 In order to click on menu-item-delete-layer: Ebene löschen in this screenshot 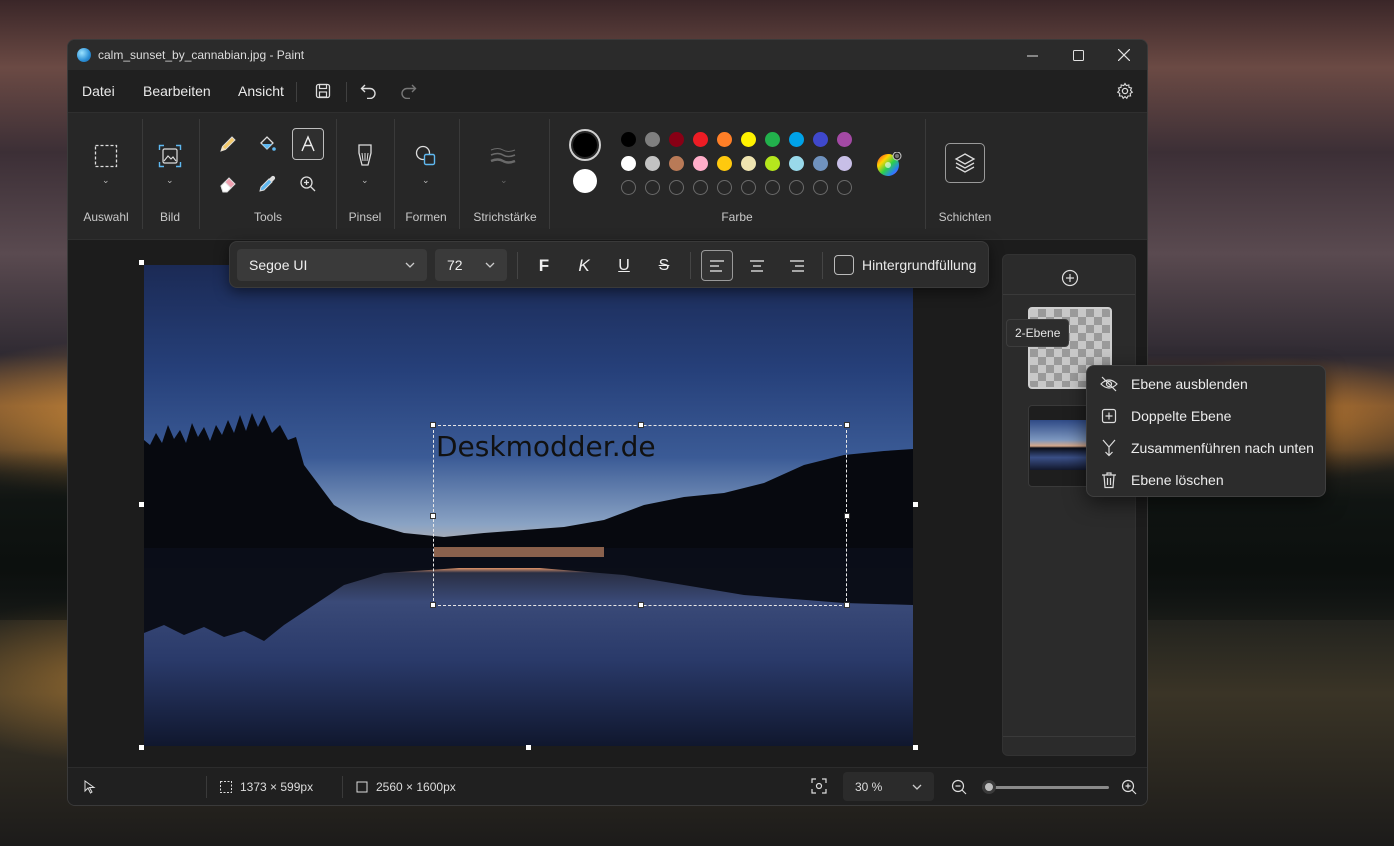, I will do `click(1207, 480)`.